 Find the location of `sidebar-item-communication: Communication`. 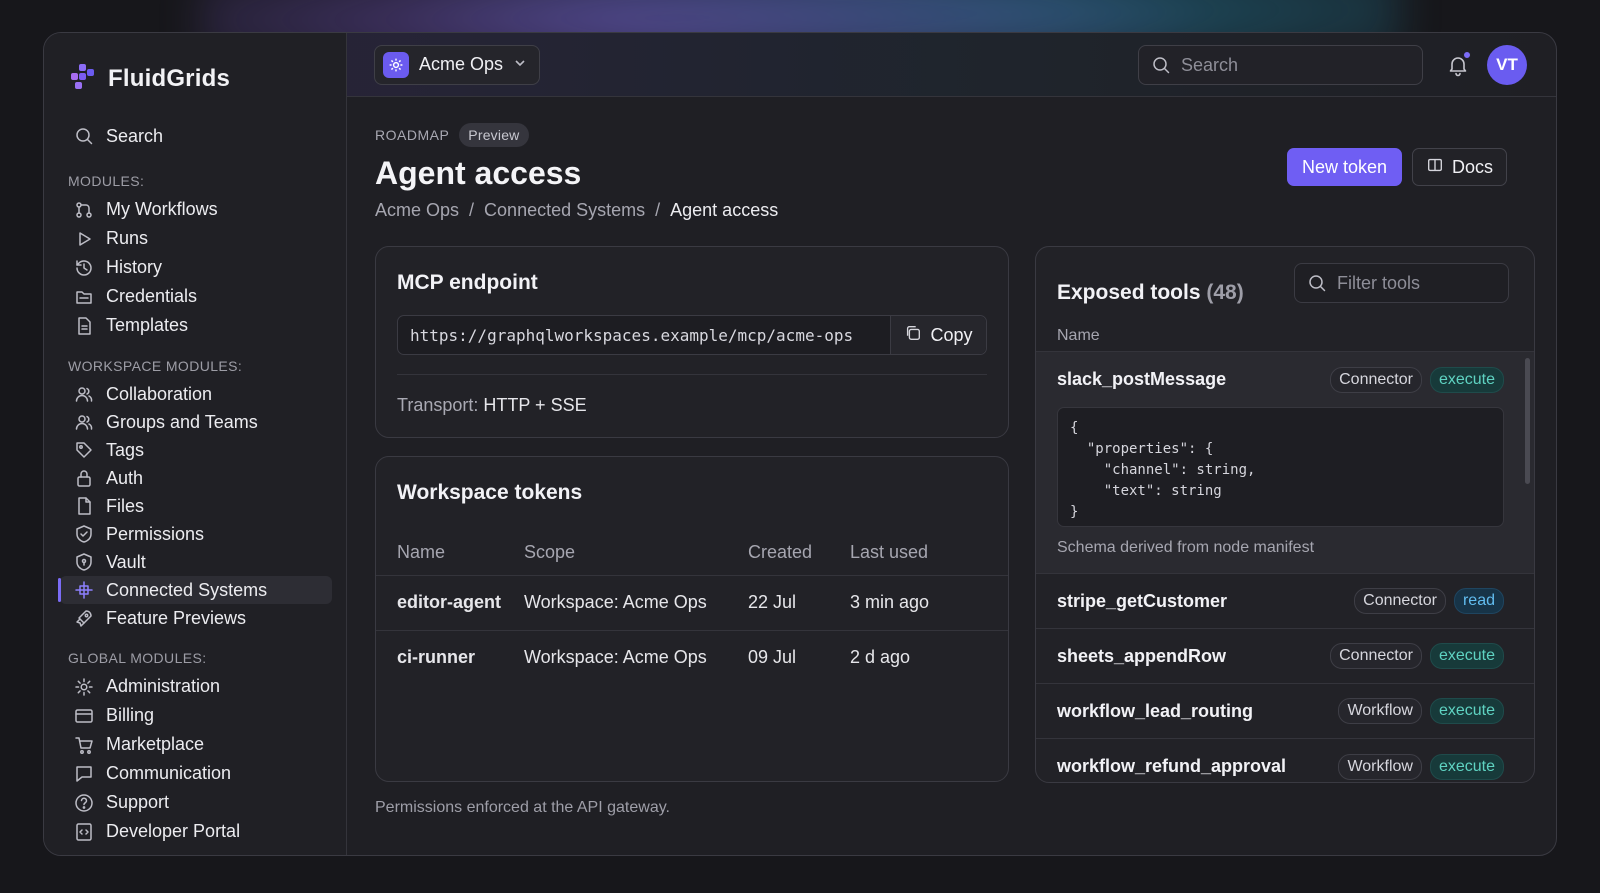

sidebar-item-communication: Communication is located at coordinates (196, 773).